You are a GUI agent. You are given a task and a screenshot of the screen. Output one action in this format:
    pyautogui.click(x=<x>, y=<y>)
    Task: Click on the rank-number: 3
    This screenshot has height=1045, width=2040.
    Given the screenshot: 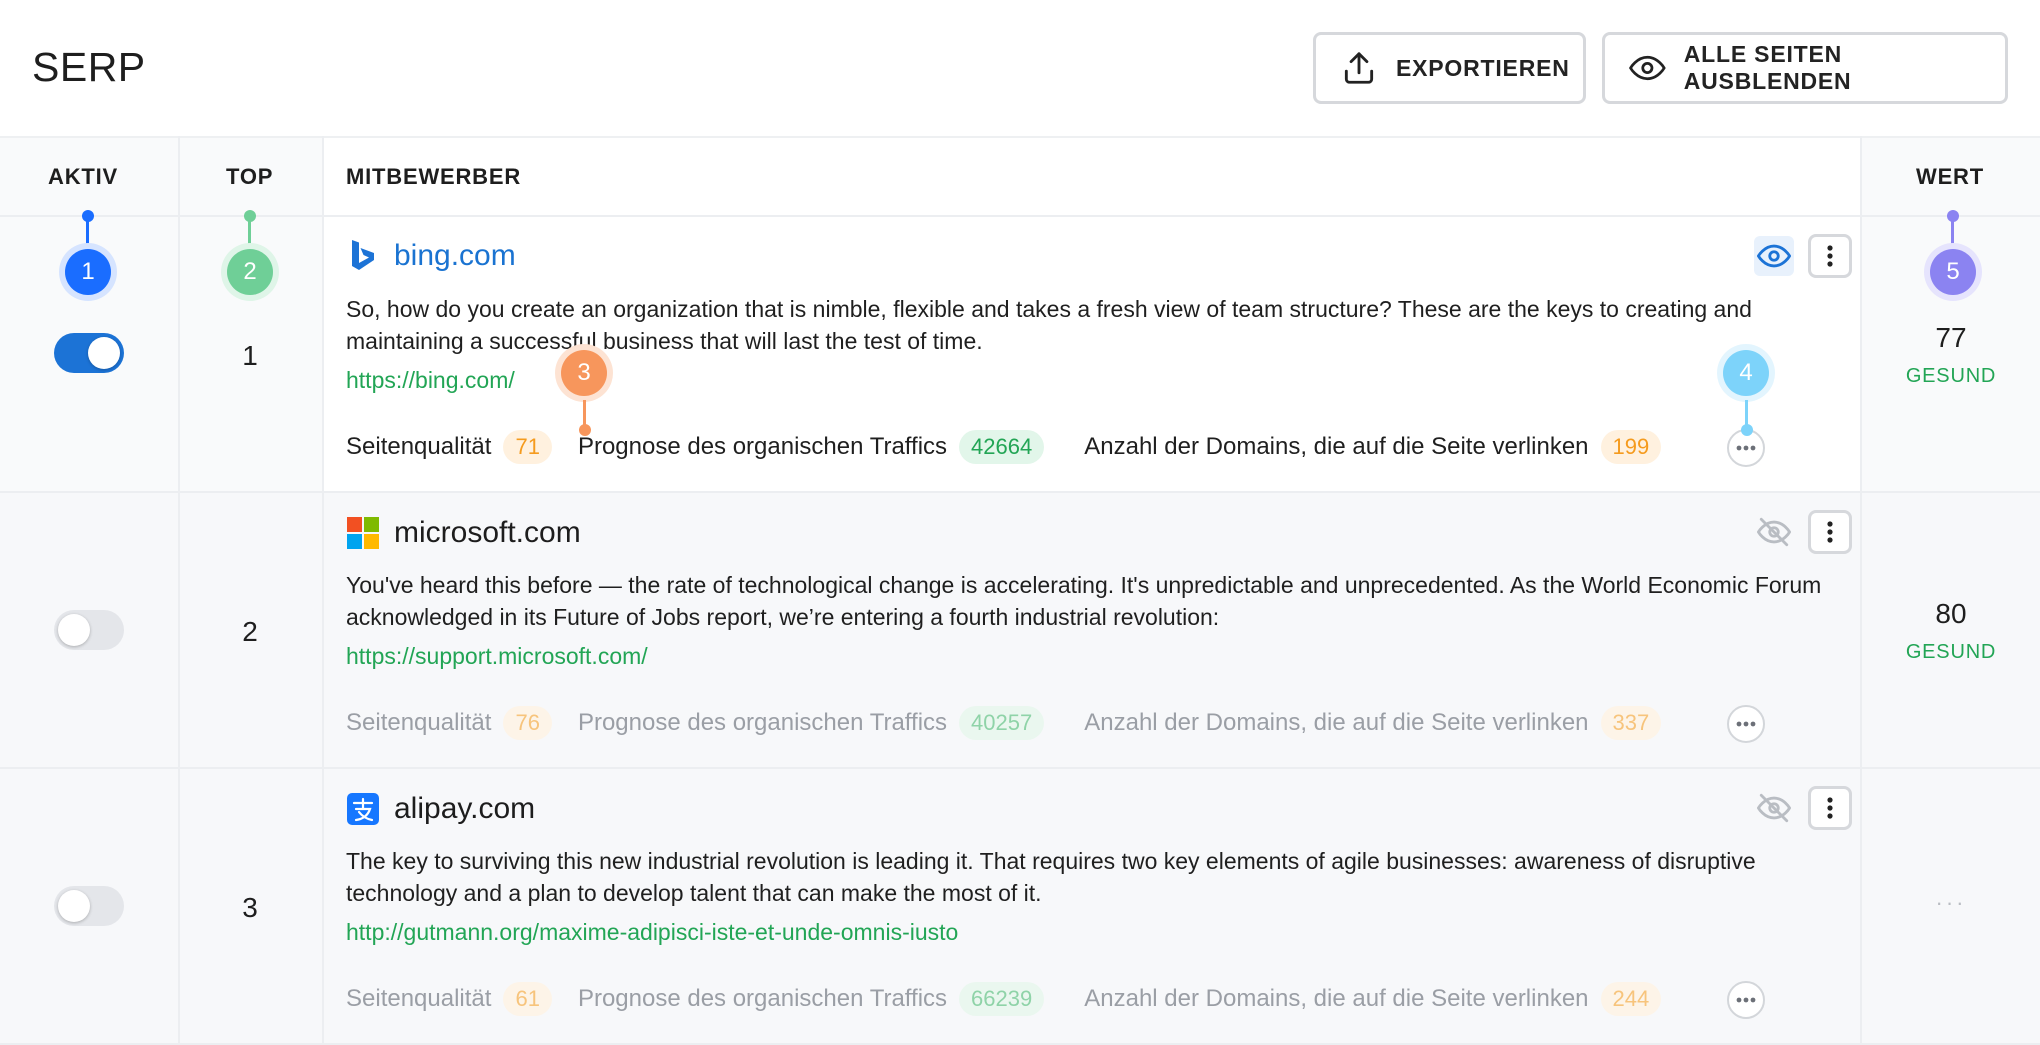 What is the action you would take?
    pyautogui.click(x=250, y=907)
    